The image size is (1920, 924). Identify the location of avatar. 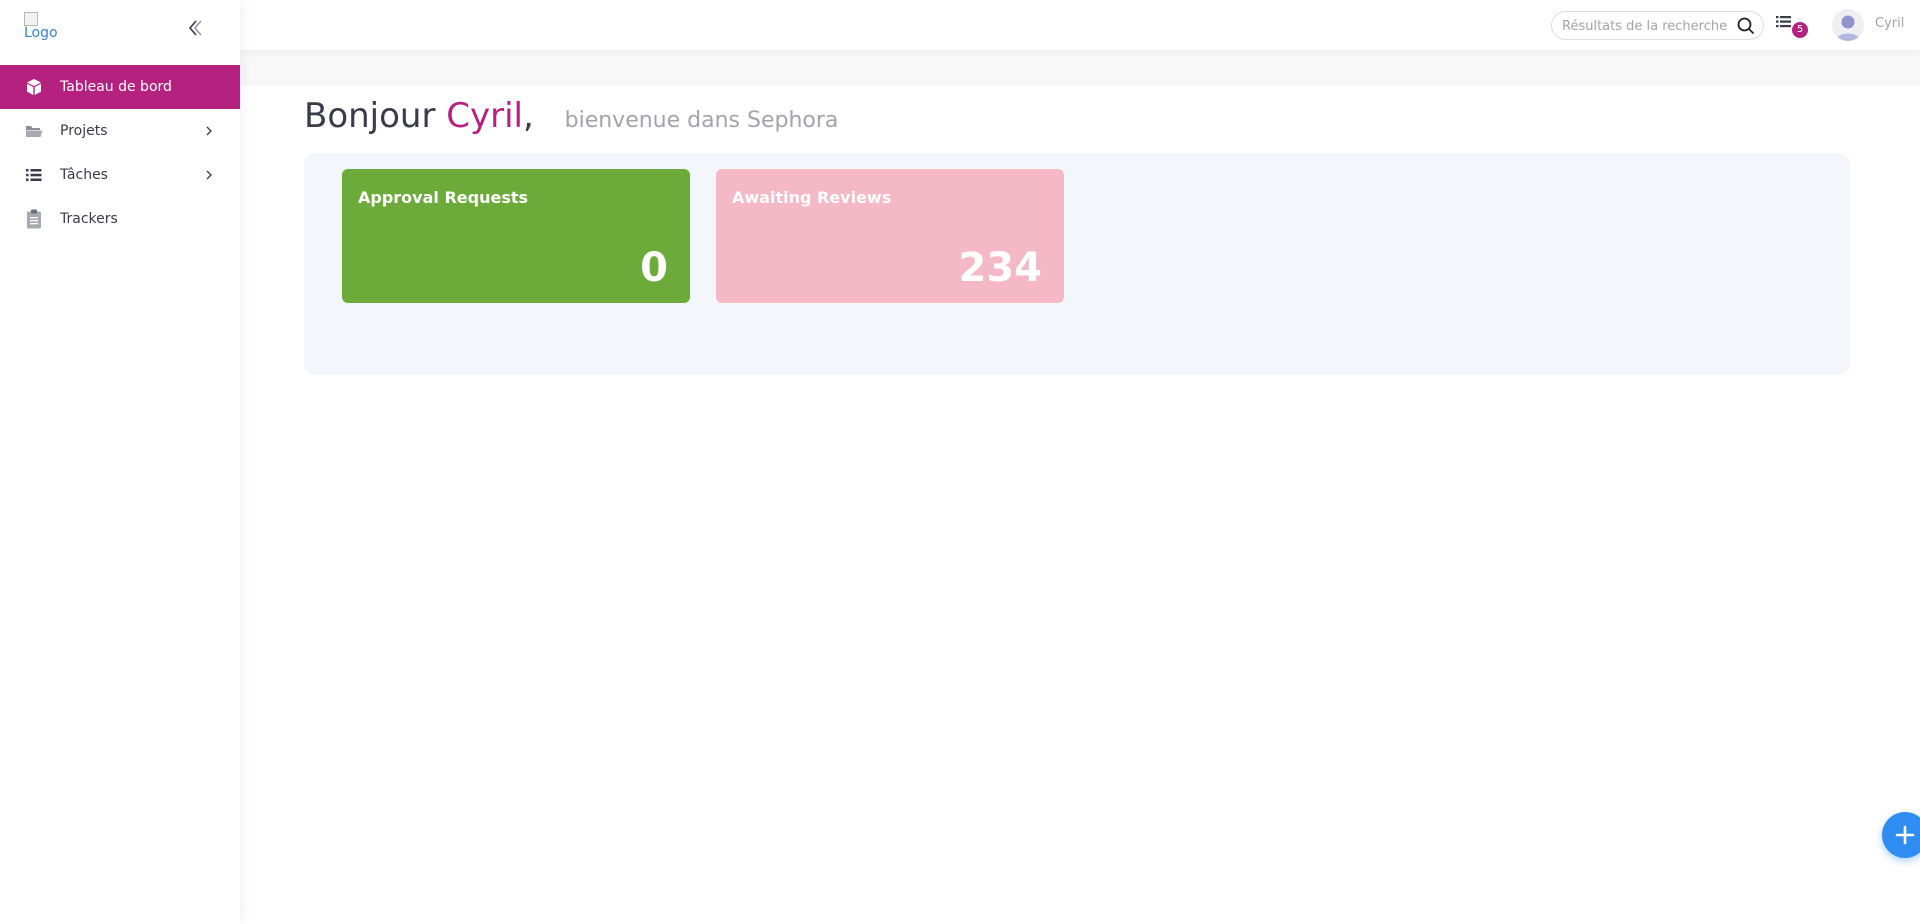
(1848, 25).